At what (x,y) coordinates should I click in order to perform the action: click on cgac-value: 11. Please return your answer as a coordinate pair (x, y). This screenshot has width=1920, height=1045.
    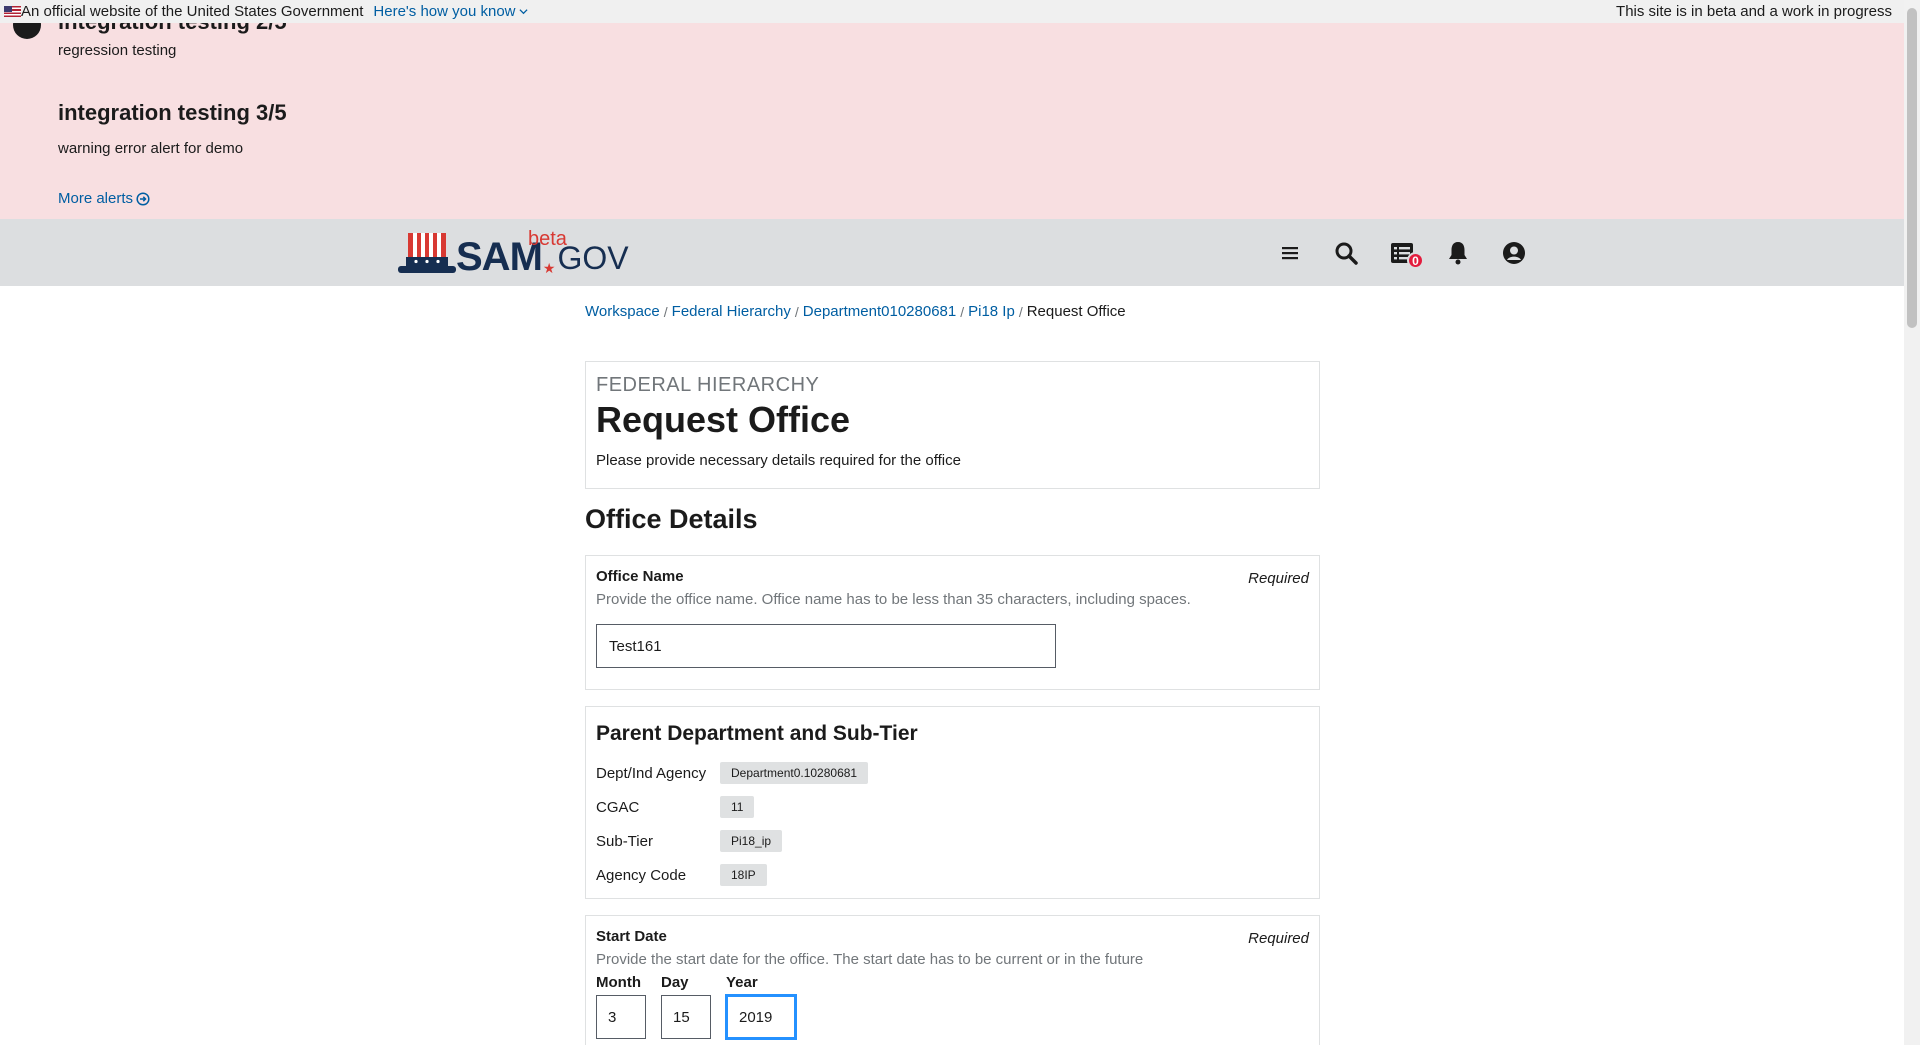
    Looking at the image, I should click on (737, 807).